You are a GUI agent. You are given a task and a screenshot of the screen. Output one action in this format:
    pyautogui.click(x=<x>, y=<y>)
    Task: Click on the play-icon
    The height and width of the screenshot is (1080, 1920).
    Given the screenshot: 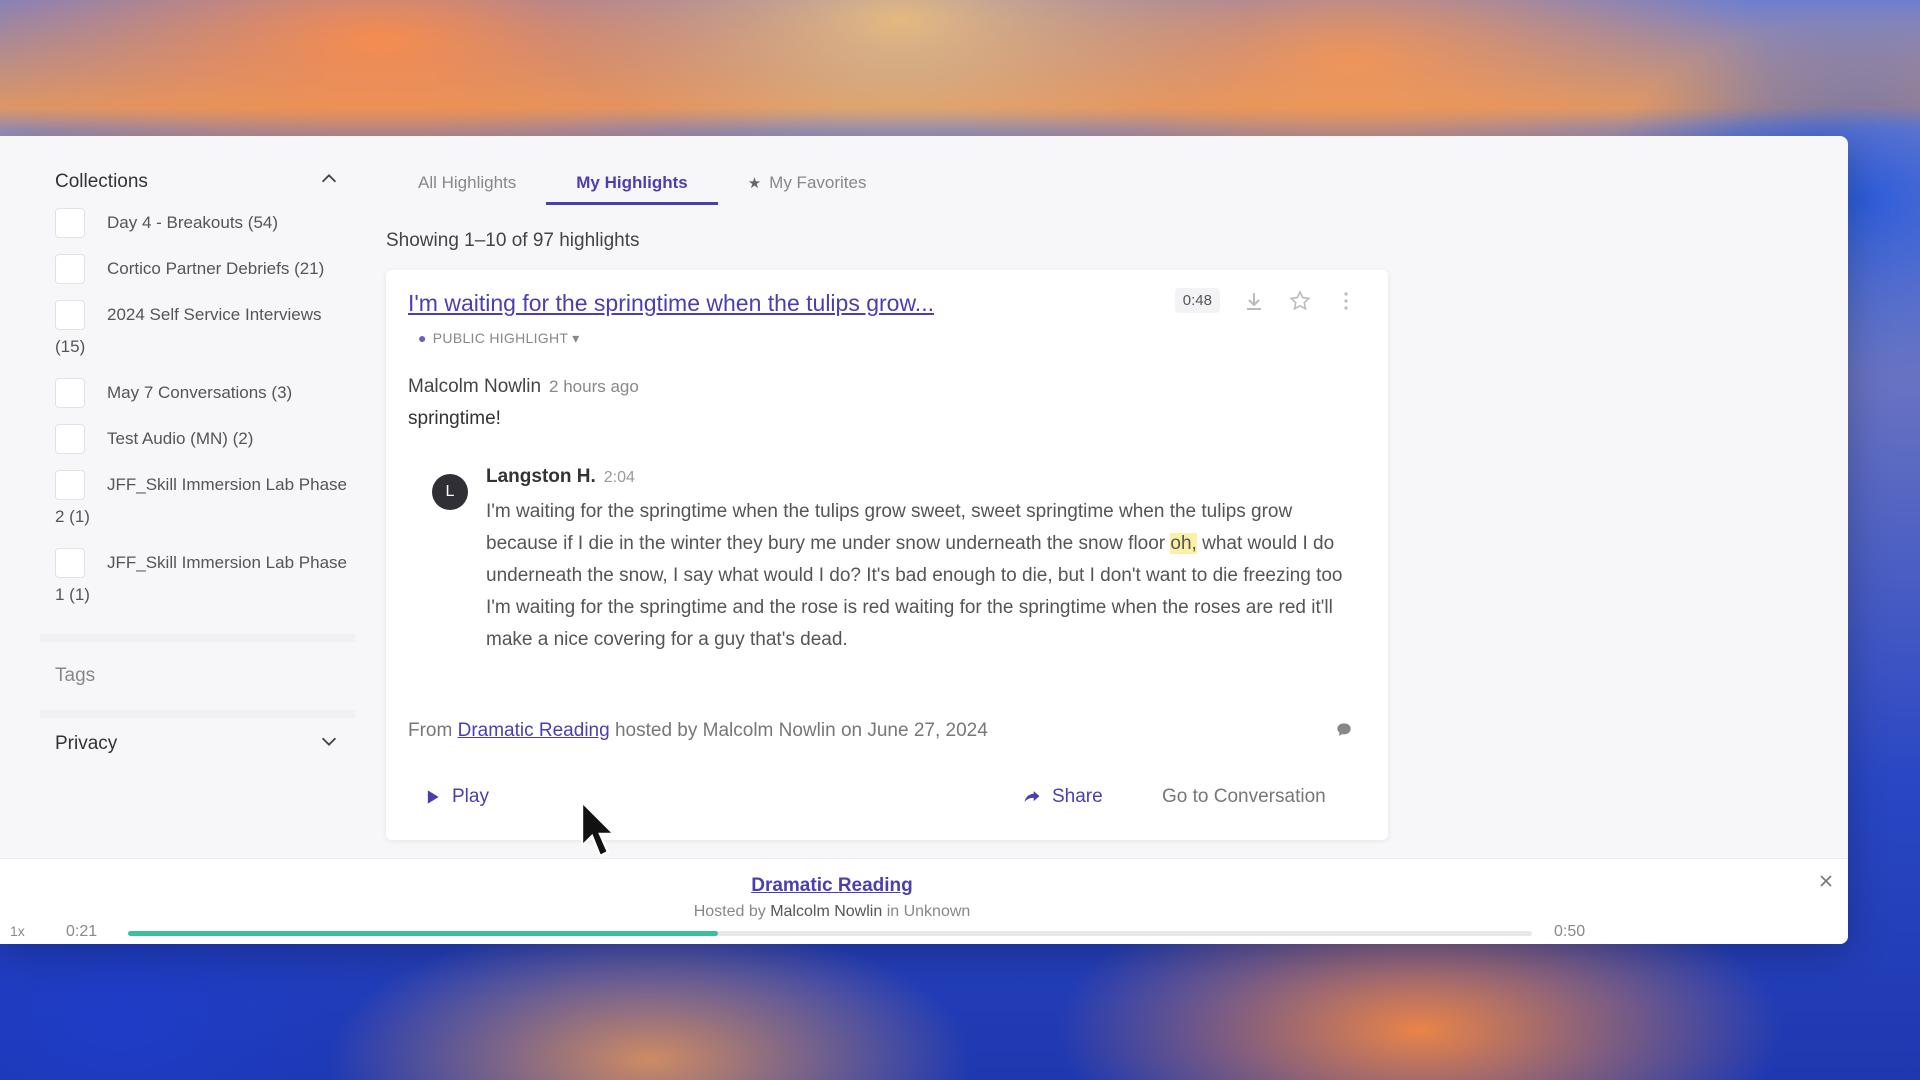 What is the action you would take?
    pyautogui.click(x=433, y=797)
    